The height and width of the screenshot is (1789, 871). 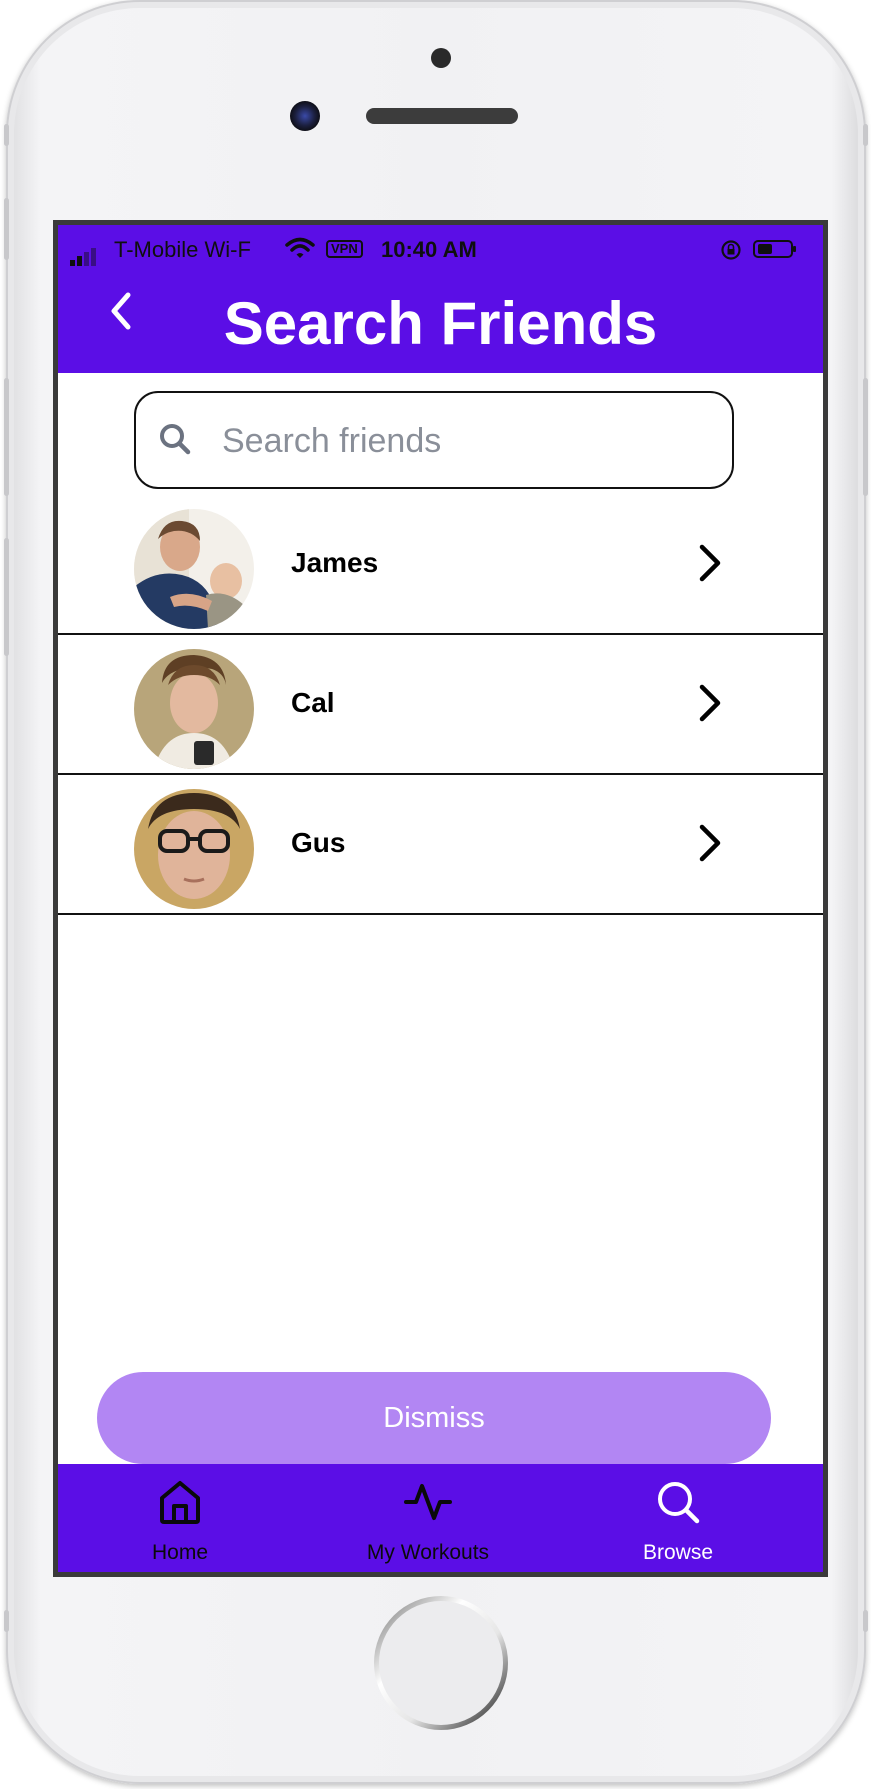 I want to click on friend-row-cal: Cal, so click(x=440, y=705).